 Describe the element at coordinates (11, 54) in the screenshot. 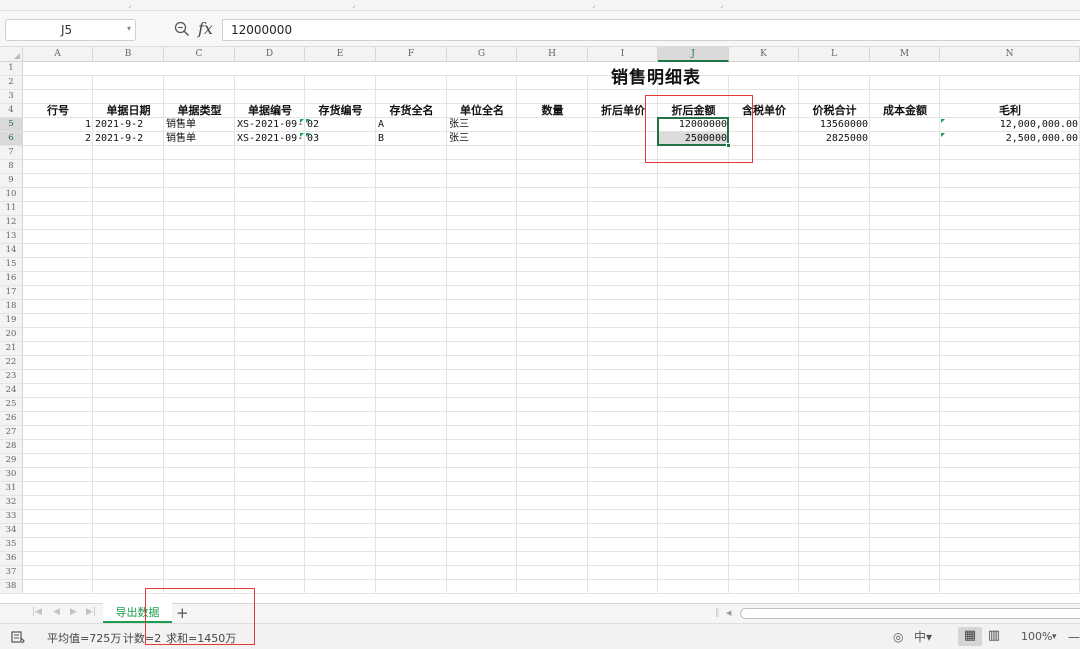

I see `select-all-corner` at that location.